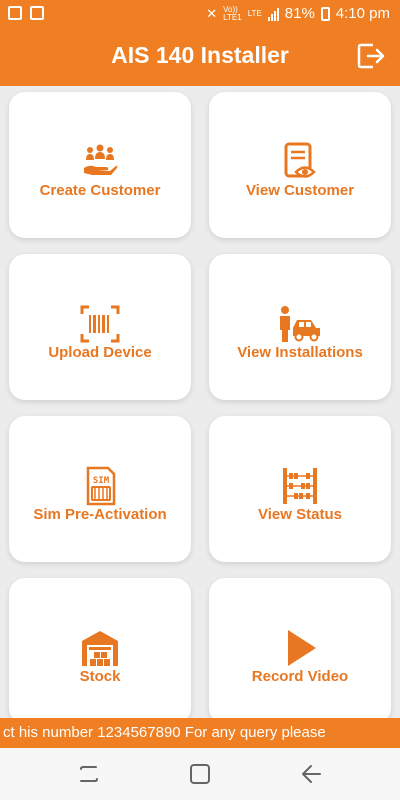 This screenshot has height=800, width=400. I want to click on abacus-icon, so click(300, 486).